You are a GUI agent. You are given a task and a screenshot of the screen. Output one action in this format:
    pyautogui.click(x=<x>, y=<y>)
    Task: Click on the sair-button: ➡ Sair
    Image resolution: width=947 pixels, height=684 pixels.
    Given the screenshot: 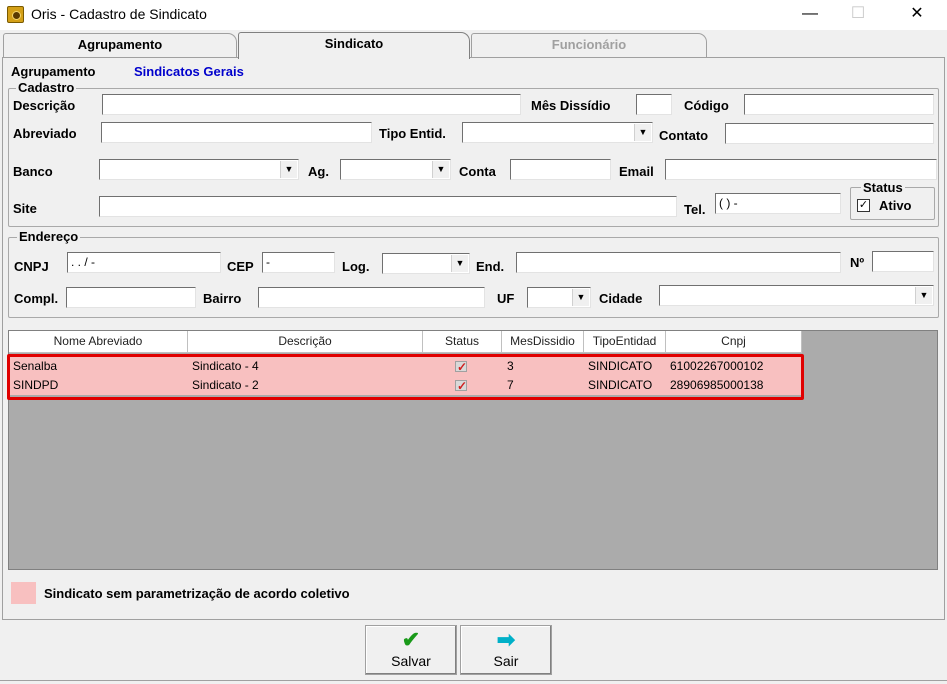 What is the action you would take?
    pyautogui.click(x=506, y=650)
    